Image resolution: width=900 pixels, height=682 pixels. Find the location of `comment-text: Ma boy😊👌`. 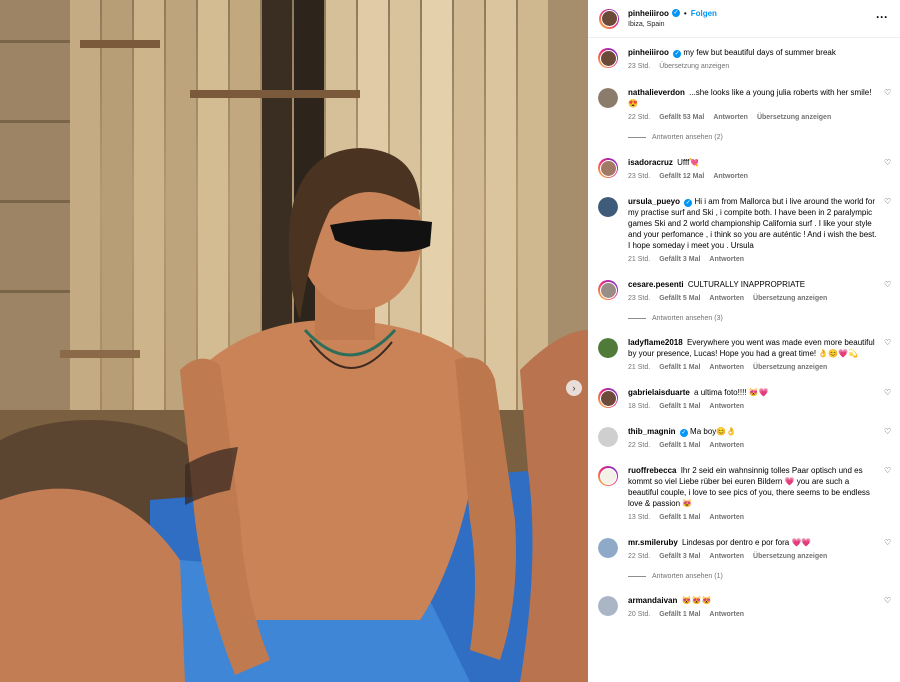

comment-text: Ma boy😊👌 is located at coordinates (713, 431).